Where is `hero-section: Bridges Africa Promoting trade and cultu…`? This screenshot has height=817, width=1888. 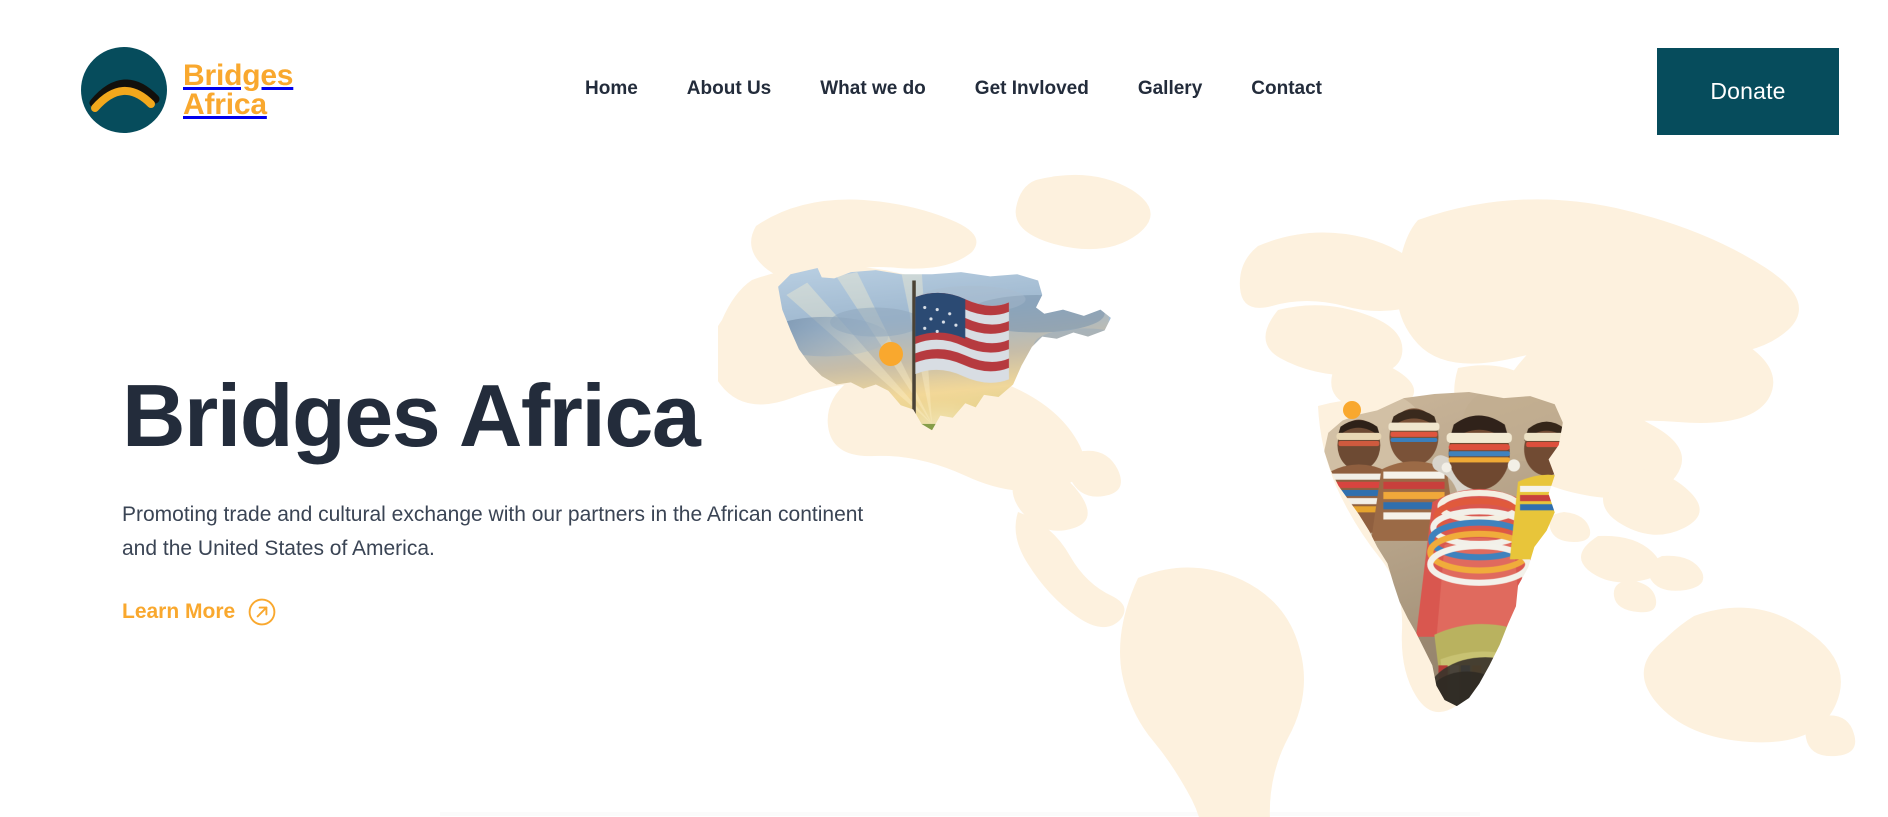
hero-section: Bridges Africa Promoting trade and cultu… is located at coordinates (517, 496).